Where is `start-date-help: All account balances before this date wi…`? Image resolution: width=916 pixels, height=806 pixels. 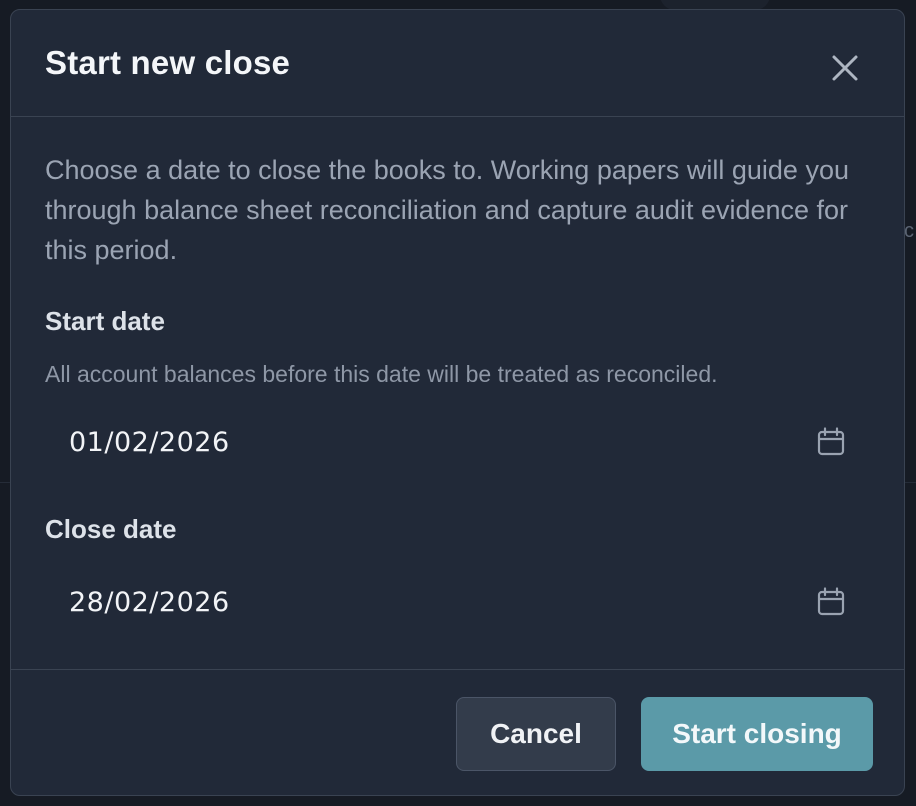 start-date-help: All account balances before this date wi… is located at coordinates (381, 374).